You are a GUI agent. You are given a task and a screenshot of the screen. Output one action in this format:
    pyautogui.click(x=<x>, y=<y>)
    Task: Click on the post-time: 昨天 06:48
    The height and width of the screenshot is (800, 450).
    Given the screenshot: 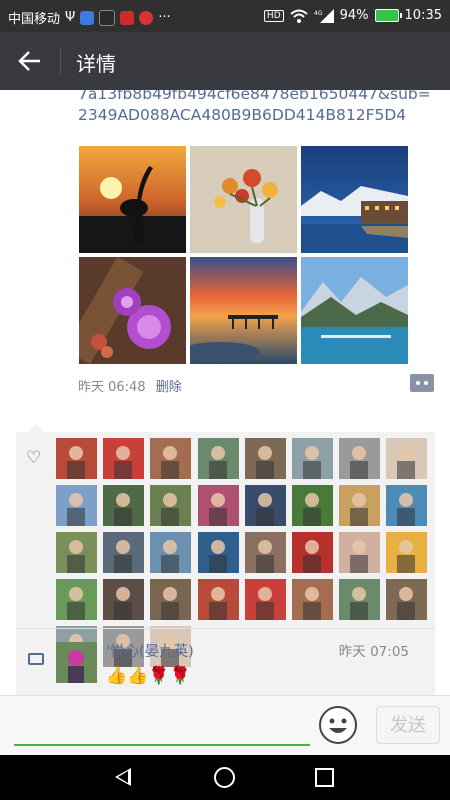 What is the action you would take?
    pyautogui.click(x=112, y=387)
    